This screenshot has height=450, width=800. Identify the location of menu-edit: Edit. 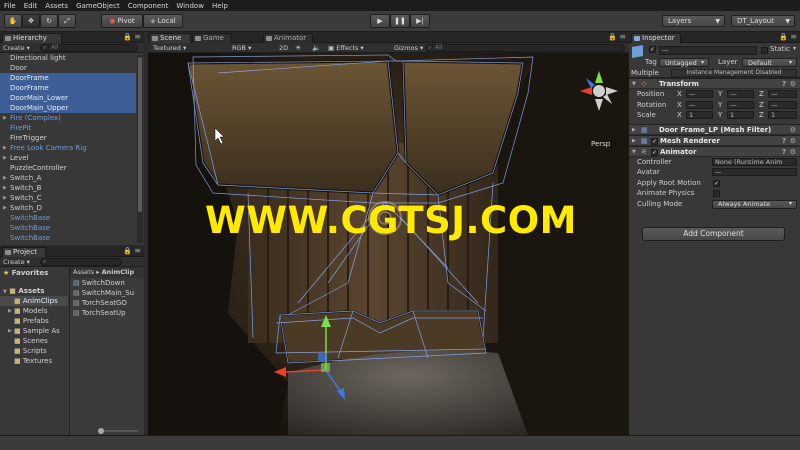
(31, 6).